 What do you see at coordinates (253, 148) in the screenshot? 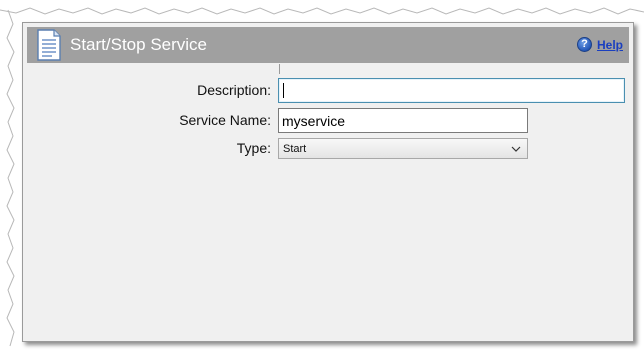
I see `type-label: Type:` at bounding box center [253, 148].